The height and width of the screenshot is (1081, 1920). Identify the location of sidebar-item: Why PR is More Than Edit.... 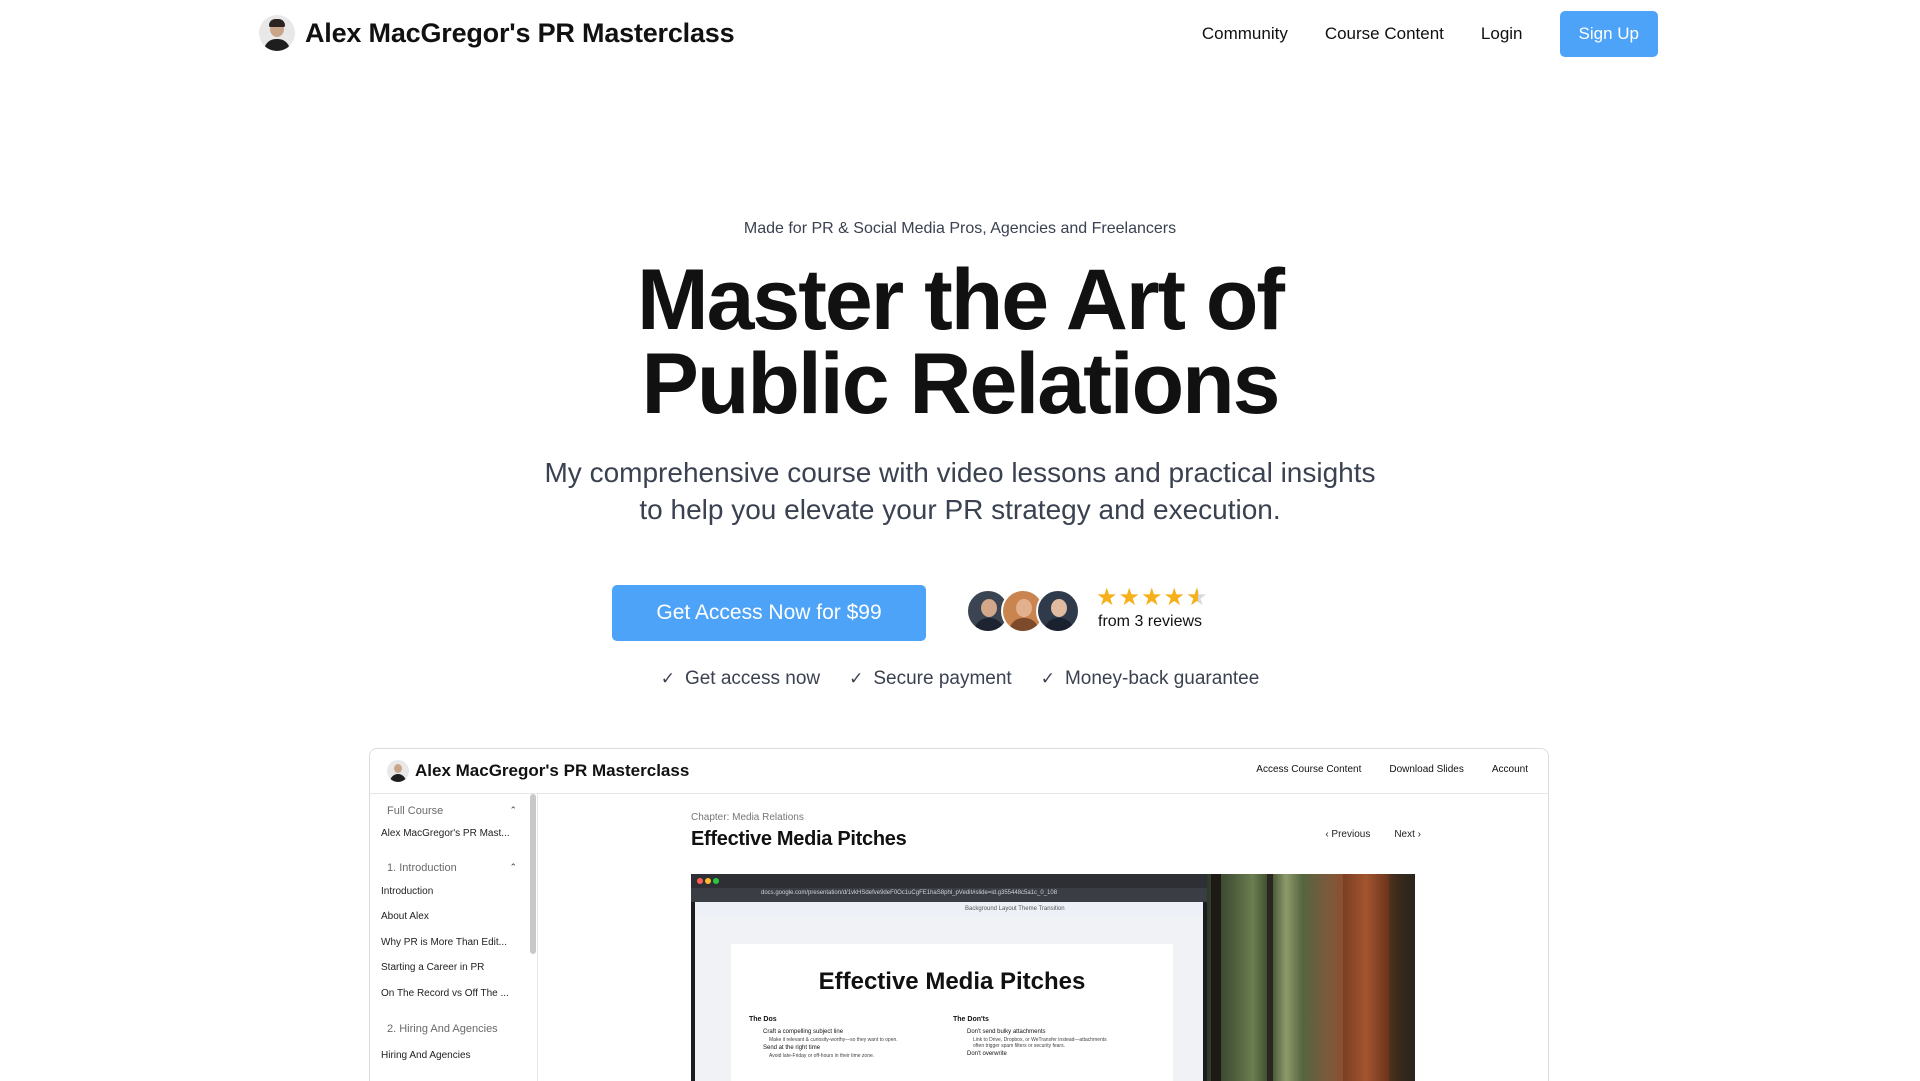
(444, 942).